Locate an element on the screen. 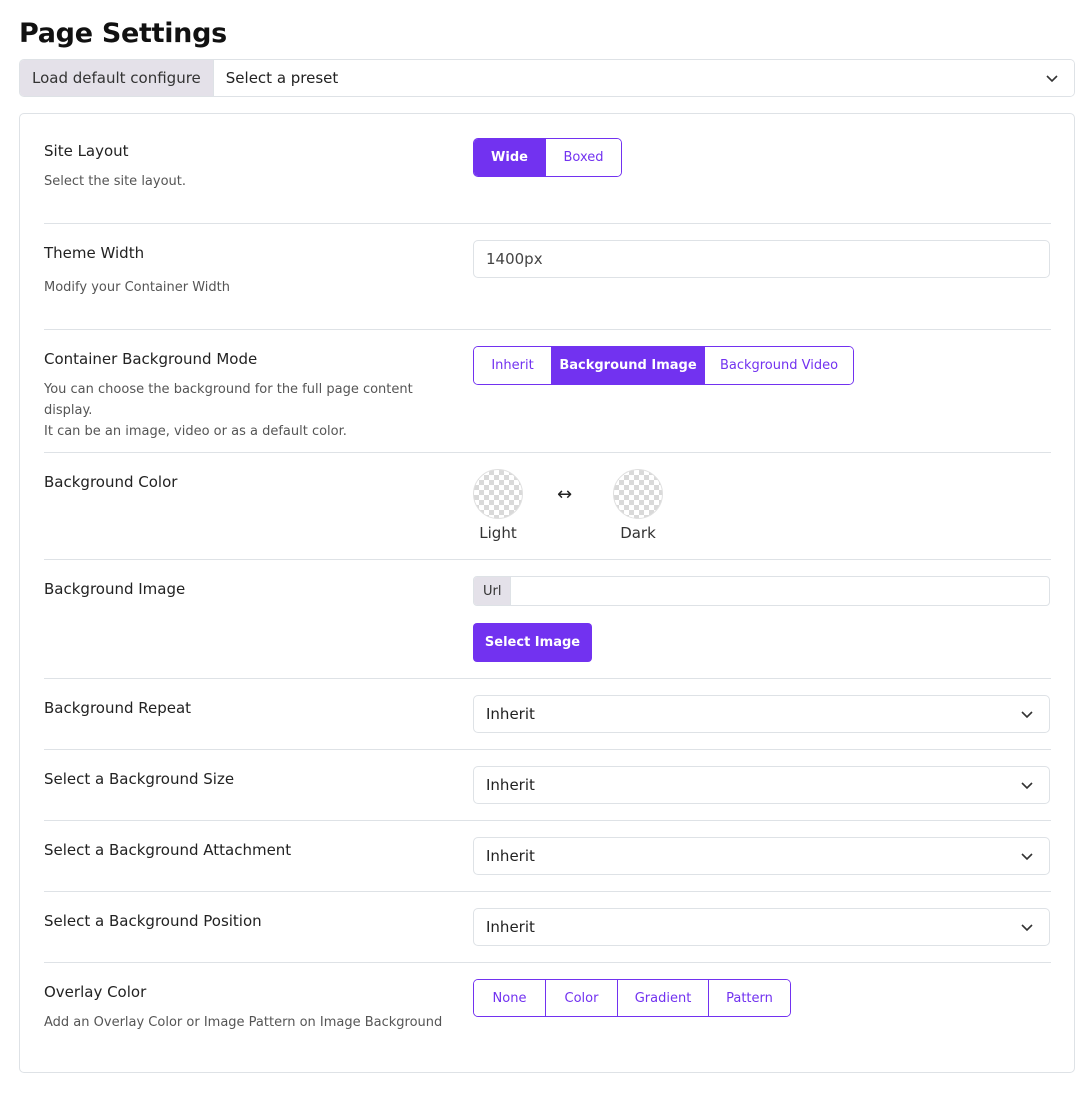 The image size is (1091, 1096). background-size-label: Select a Background Size is located at coordinates (139, 779).